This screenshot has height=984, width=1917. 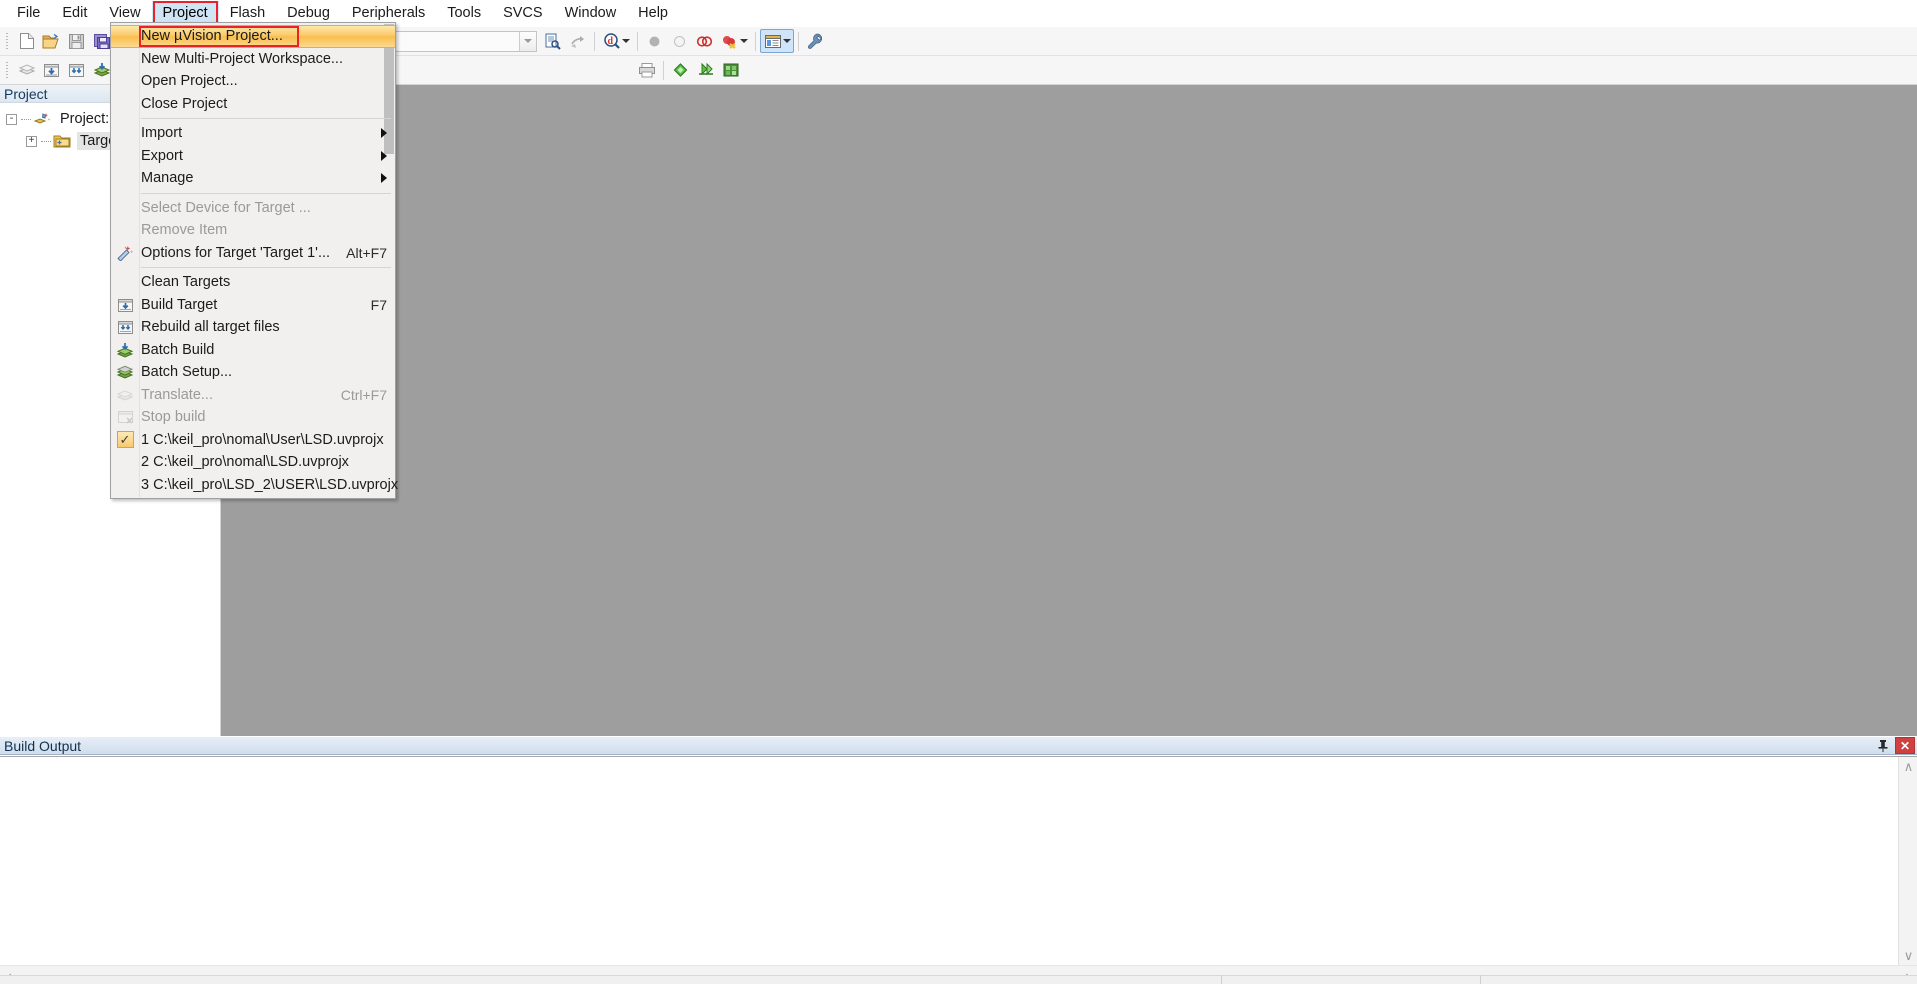 I want to click on menubar-item-file: File, so click(x=28, y=14).